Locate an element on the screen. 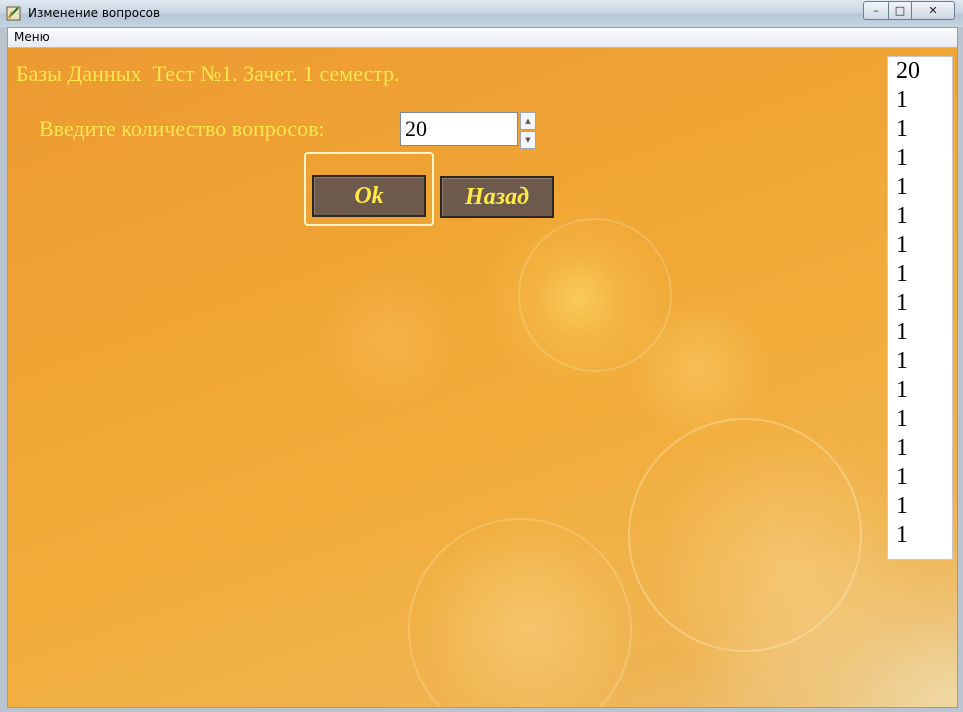 Image resolution: width=963 pixels, height=712 pixels. question-count-stepper: ▲ ▼ is located at coordinates (468, 130).